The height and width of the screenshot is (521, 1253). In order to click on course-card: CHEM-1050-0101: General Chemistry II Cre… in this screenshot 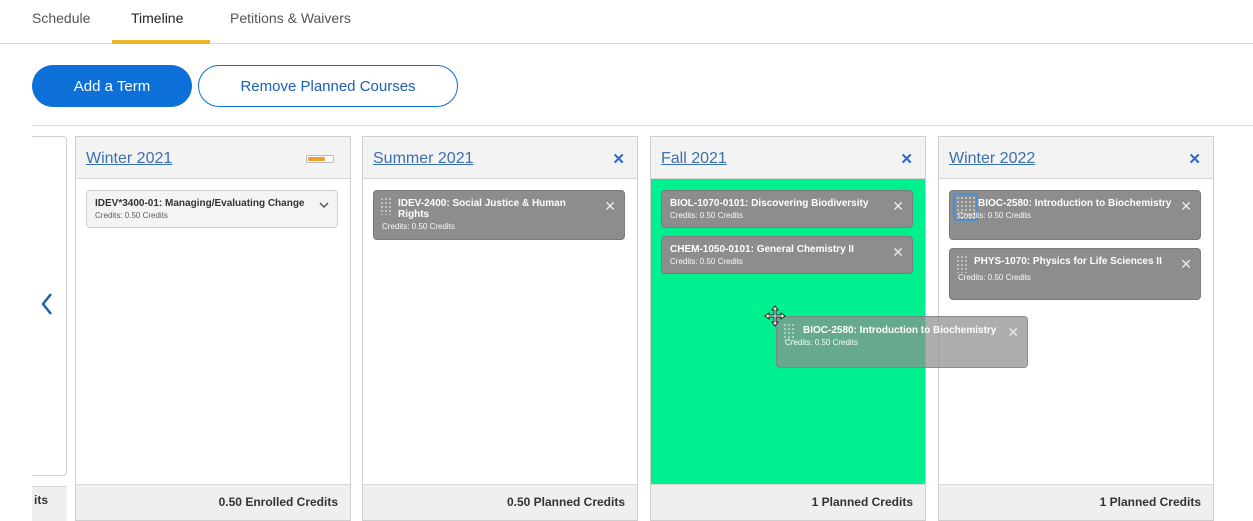, I will do `click(787, 255)`.